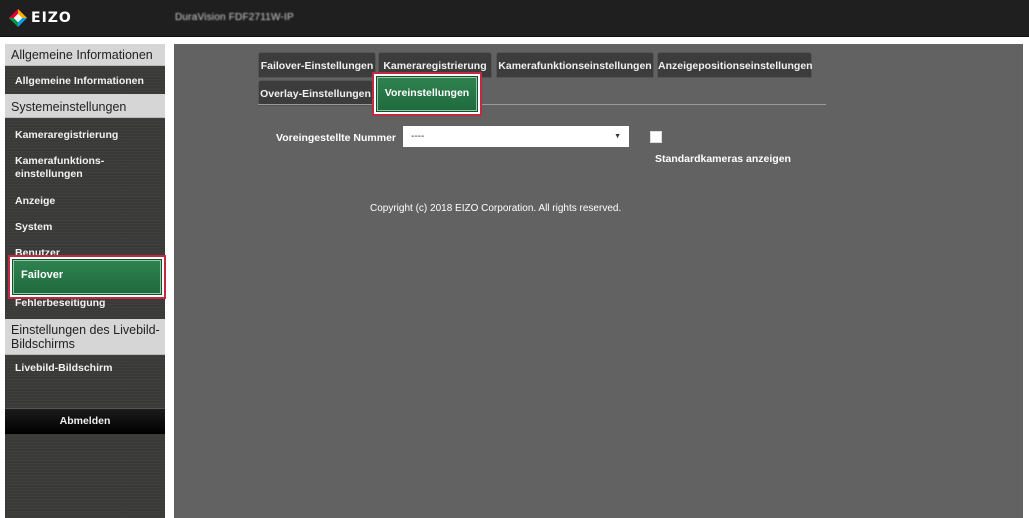 This screenshot has width=1029, height=518. What do you see at coordinates (234, 17) in the screenshot?
I see `device-name: DuraVision FDF2711W-IP` at bounding box center [234, 17].